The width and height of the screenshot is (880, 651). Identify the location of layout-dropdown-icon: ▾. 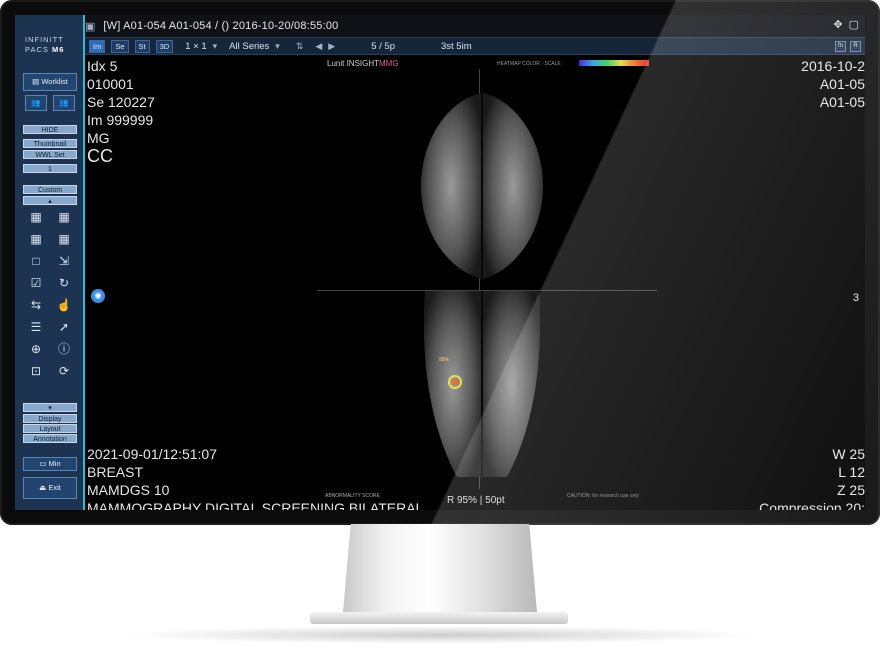
(215, 46).